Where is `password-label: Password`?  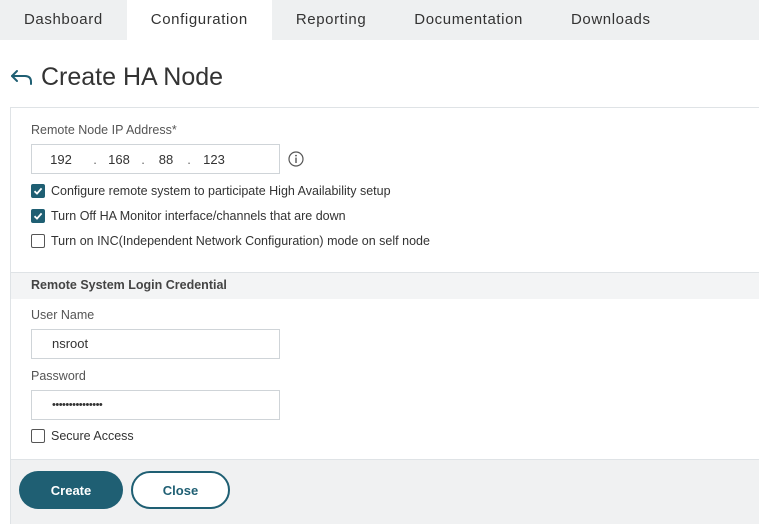
password-label: Password is located at coordinates (58, 376).